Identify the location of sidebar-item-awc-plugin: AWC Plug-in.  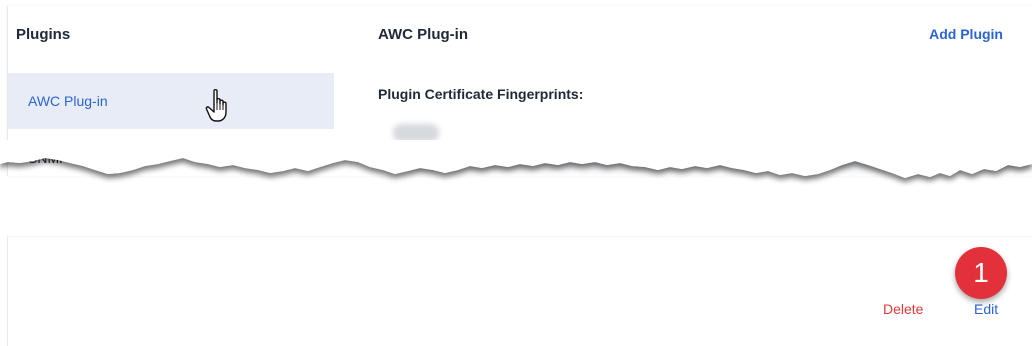
(171, 101).